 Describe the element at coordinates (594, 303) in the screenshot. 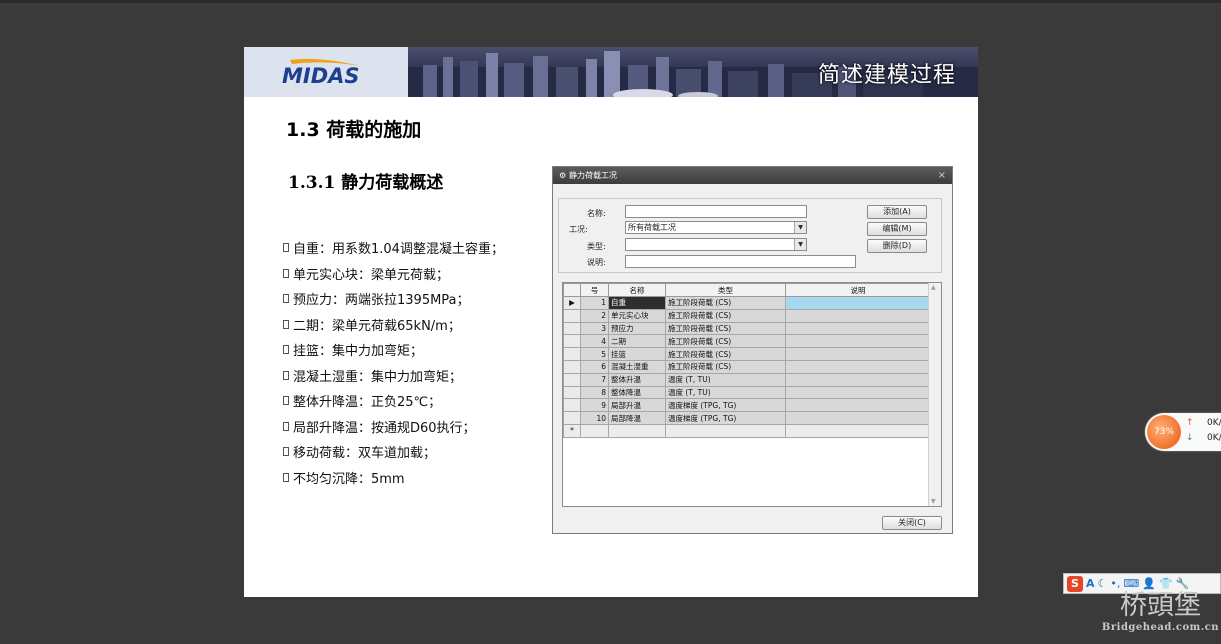

I see `row-number: 1` at that location.